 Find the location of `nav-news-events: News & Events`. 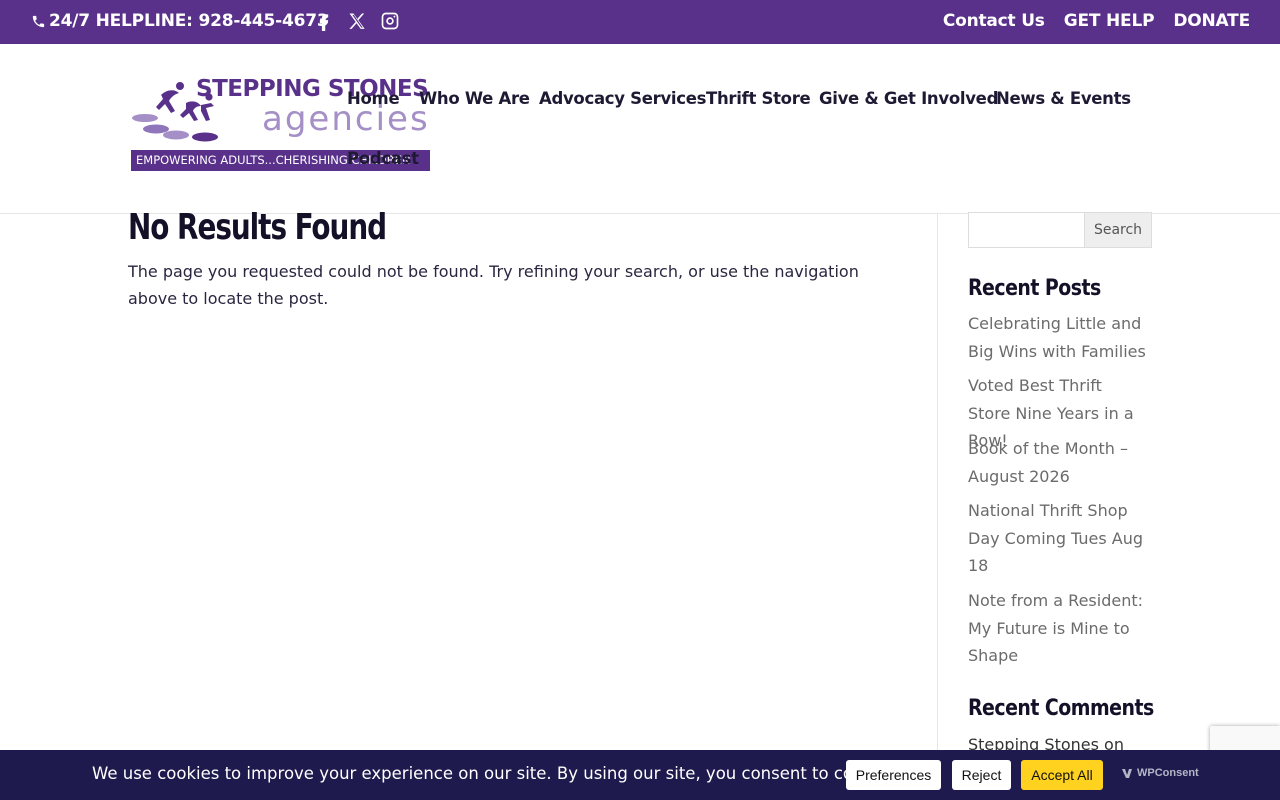

nav-news-events: News & Events is located at coordinates (1063, 98).